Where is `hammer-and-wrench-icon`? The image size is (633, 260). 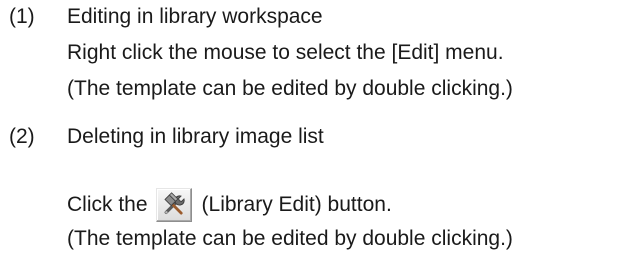 hammer-and-wrench-icon is located at coordinates (174, 203).